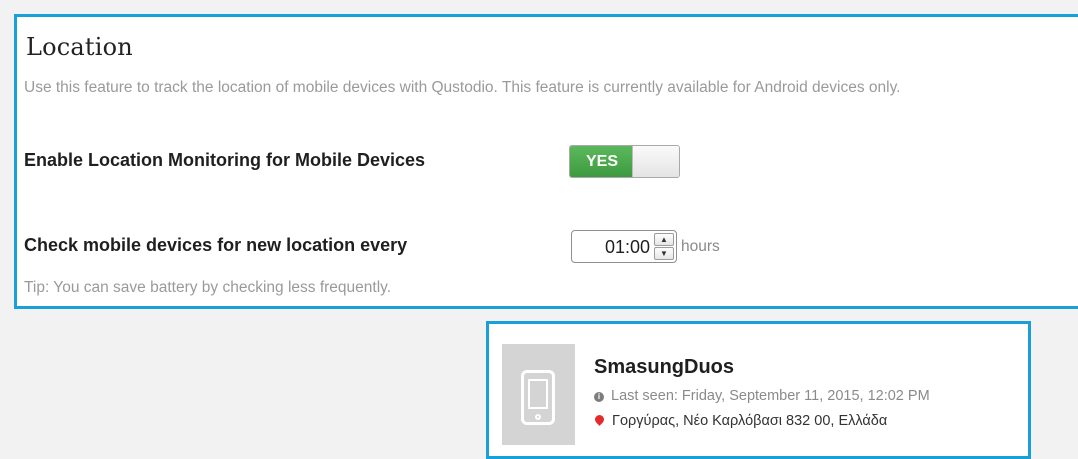 The height and width of the screenshot is (459, 1078). I want to click on device-thumbnail, so click(538, 394).